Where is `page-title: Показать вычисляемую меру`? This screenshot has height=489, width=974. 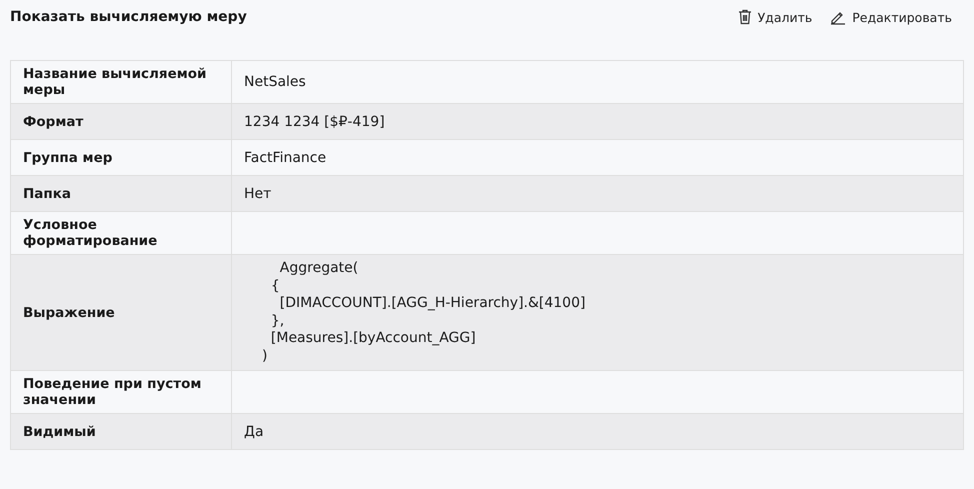
page-title: Показать вычисляемую меру is located at coordinates (128, 17).